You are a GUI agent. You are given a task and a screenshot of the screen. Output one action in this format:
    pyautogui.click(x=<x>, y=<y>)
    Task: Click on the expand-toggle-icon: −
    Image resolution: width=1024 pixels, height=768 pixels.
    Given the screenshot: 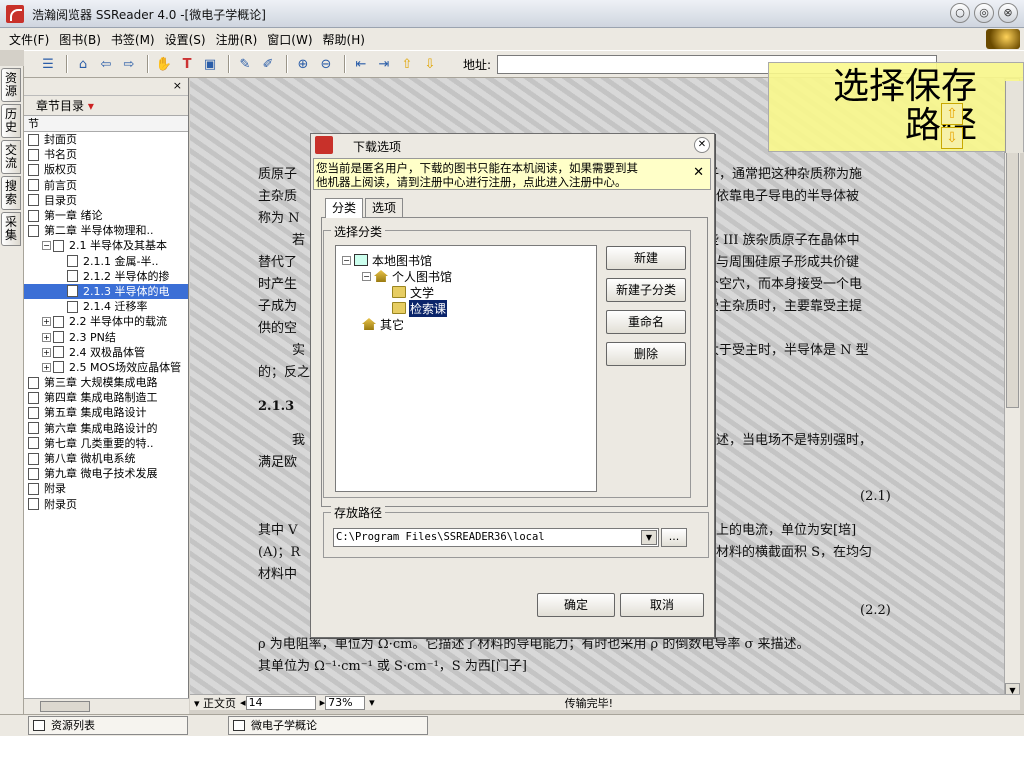 What is the action you would take?
    pyautogui.click(x=46, y=246)
    